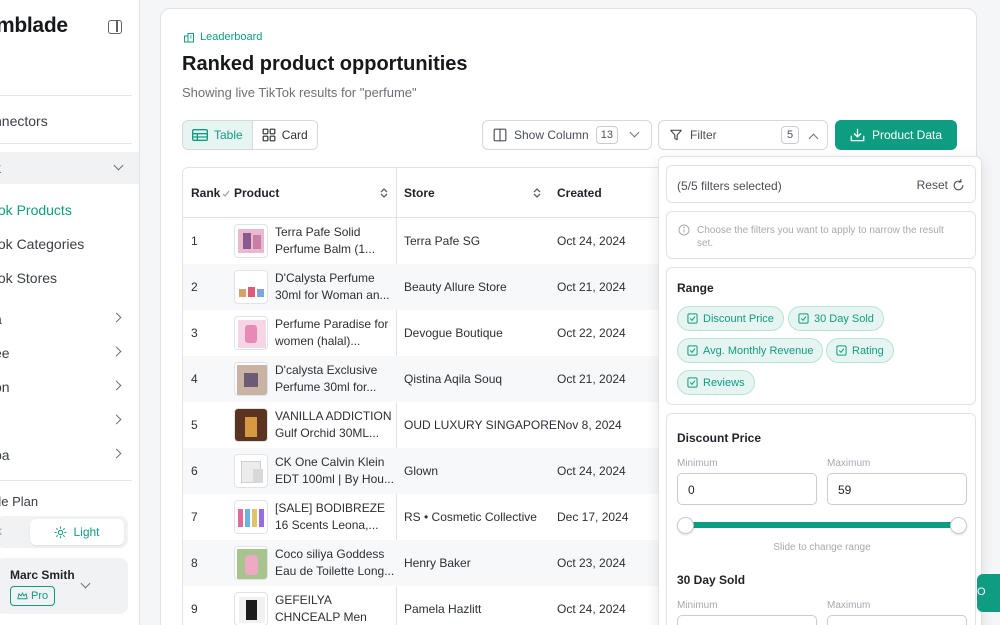 The height and width of the screenshot is (625, 1000). What do you see at coordinates (591, 563) in the screenshot?
I see `created-cell: Oct 23, 2024` at bounding box center [591, 563].